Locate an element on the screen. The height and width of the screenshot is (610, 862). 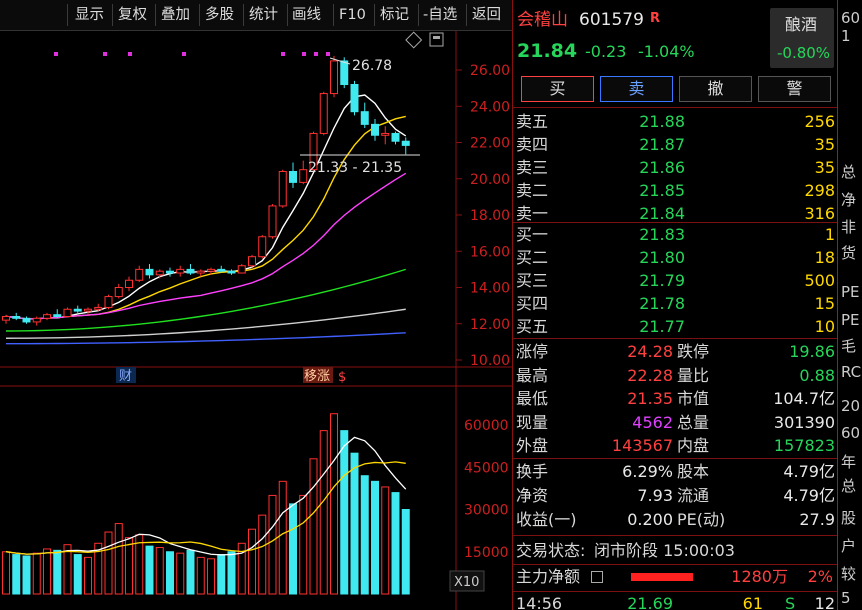
sector-badge: 酿酒 -0.80% is located at coordinates (802, 38).